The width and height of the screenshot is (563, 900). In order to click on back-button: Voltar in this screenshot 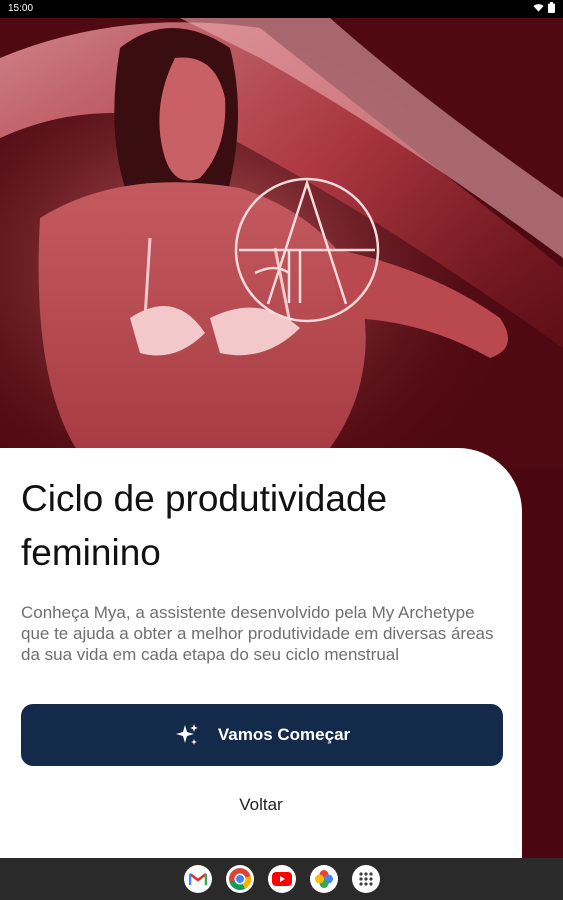, I will do `click(261, 805)`.